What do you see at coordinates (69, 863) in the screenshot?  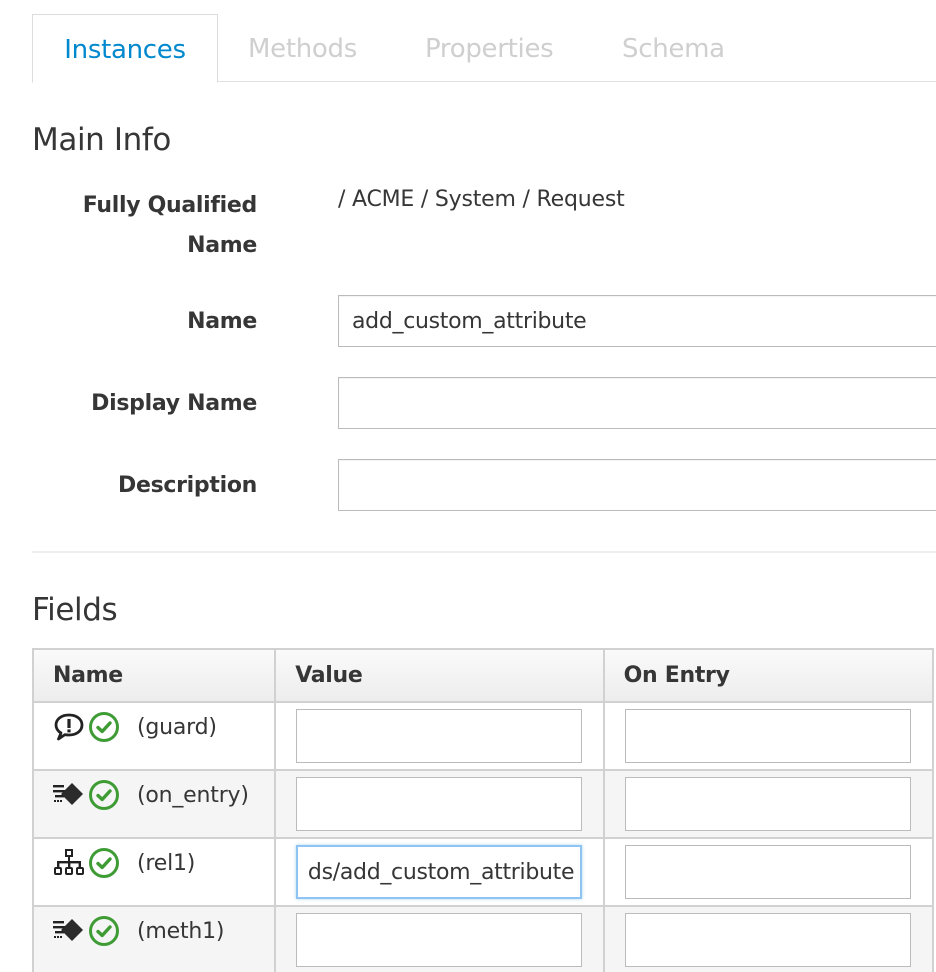 I see `sitemap-icon` at bounding box center [69, 863].